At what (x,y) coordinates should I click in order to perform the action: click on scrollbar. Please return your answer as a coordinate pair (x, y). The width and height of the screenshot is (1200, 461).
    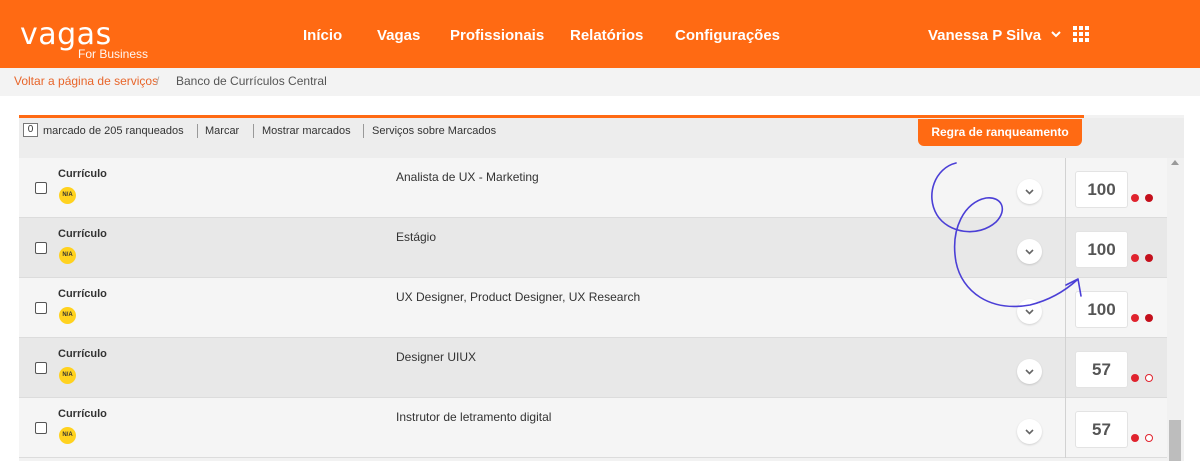
    Looking at the image, I should click on (1175, 309).